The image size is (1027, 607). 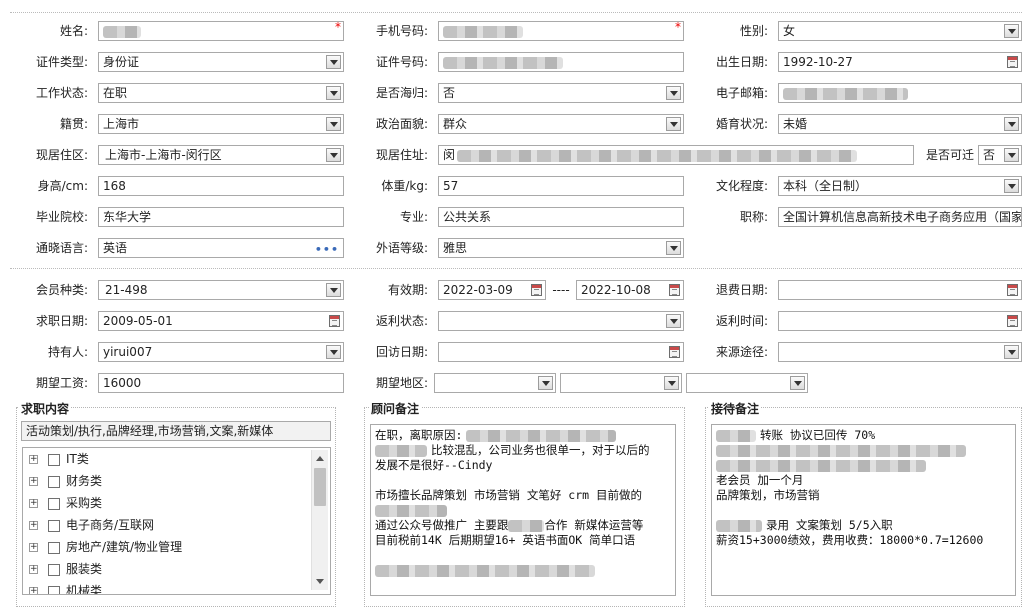 I want to click on height-field: 168, so click(x=221, y=186).